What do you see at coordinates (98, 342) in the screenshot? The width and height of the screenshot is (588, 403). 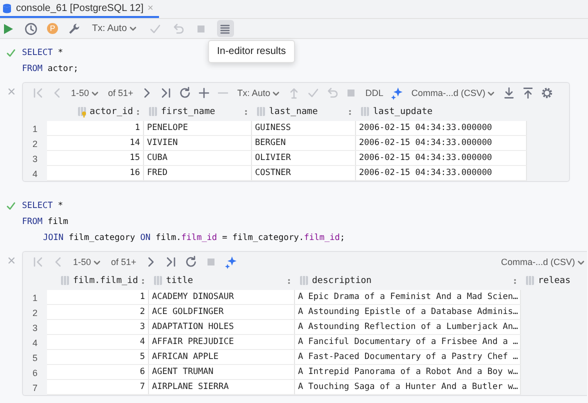 I see `table-cell: 4` at bounding box center [98, 342].